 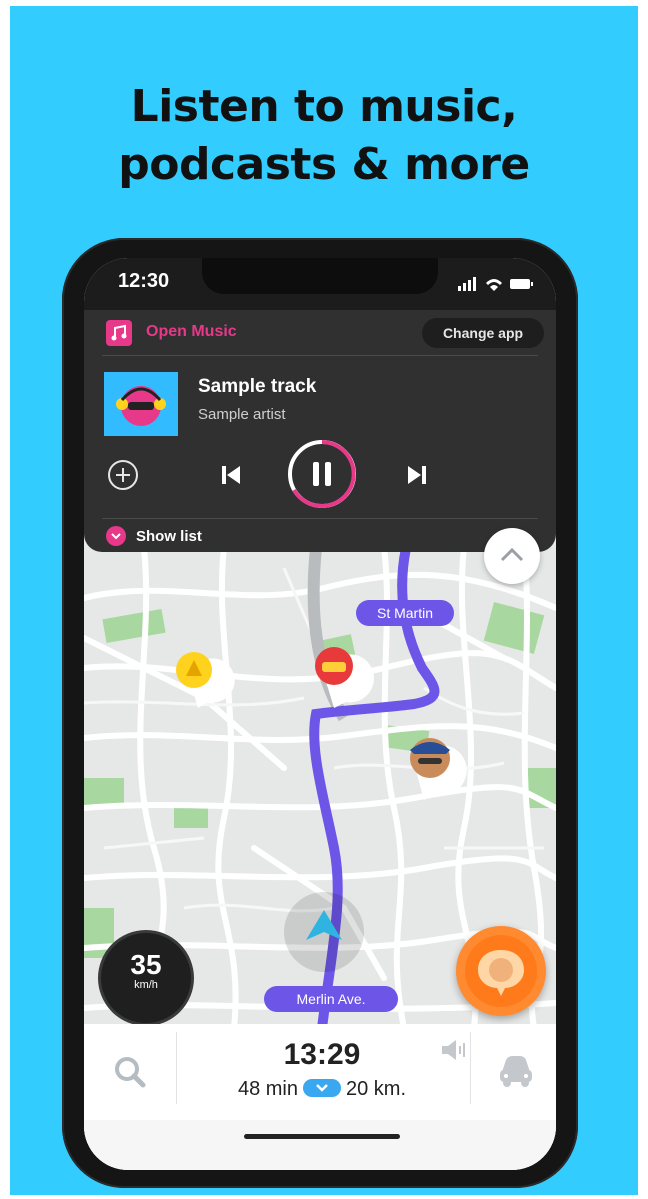 I want to click on search-icon, so click(x=130, y=1072).